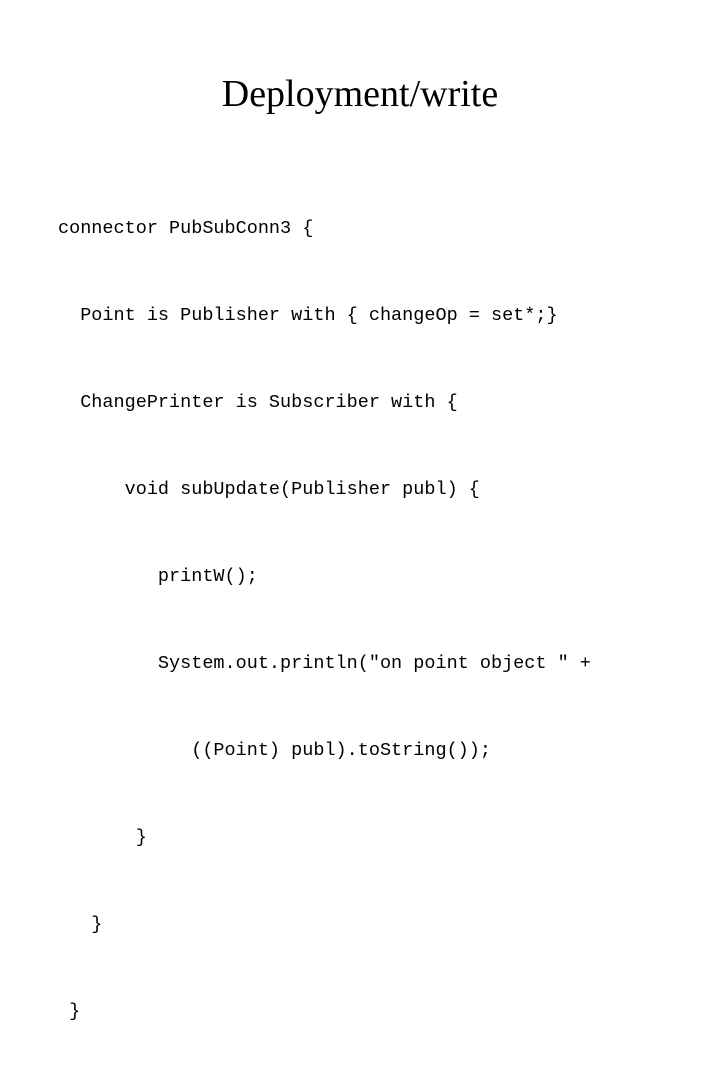  Describe the element at coordinates (360, 94) in the screenshot. I see `page-title: Deployment/write` at that location.